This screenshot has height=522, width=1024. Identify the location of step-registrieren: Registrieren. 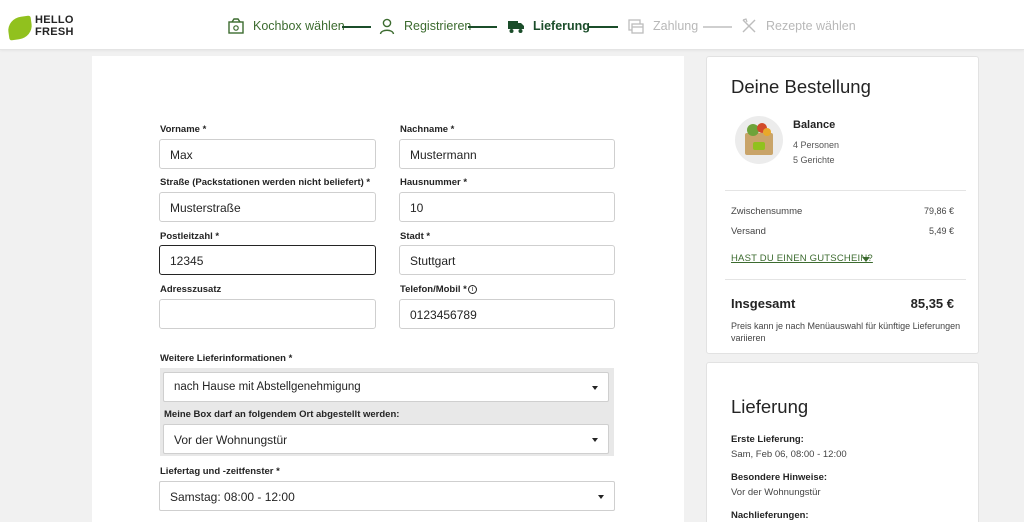
(424, 26).